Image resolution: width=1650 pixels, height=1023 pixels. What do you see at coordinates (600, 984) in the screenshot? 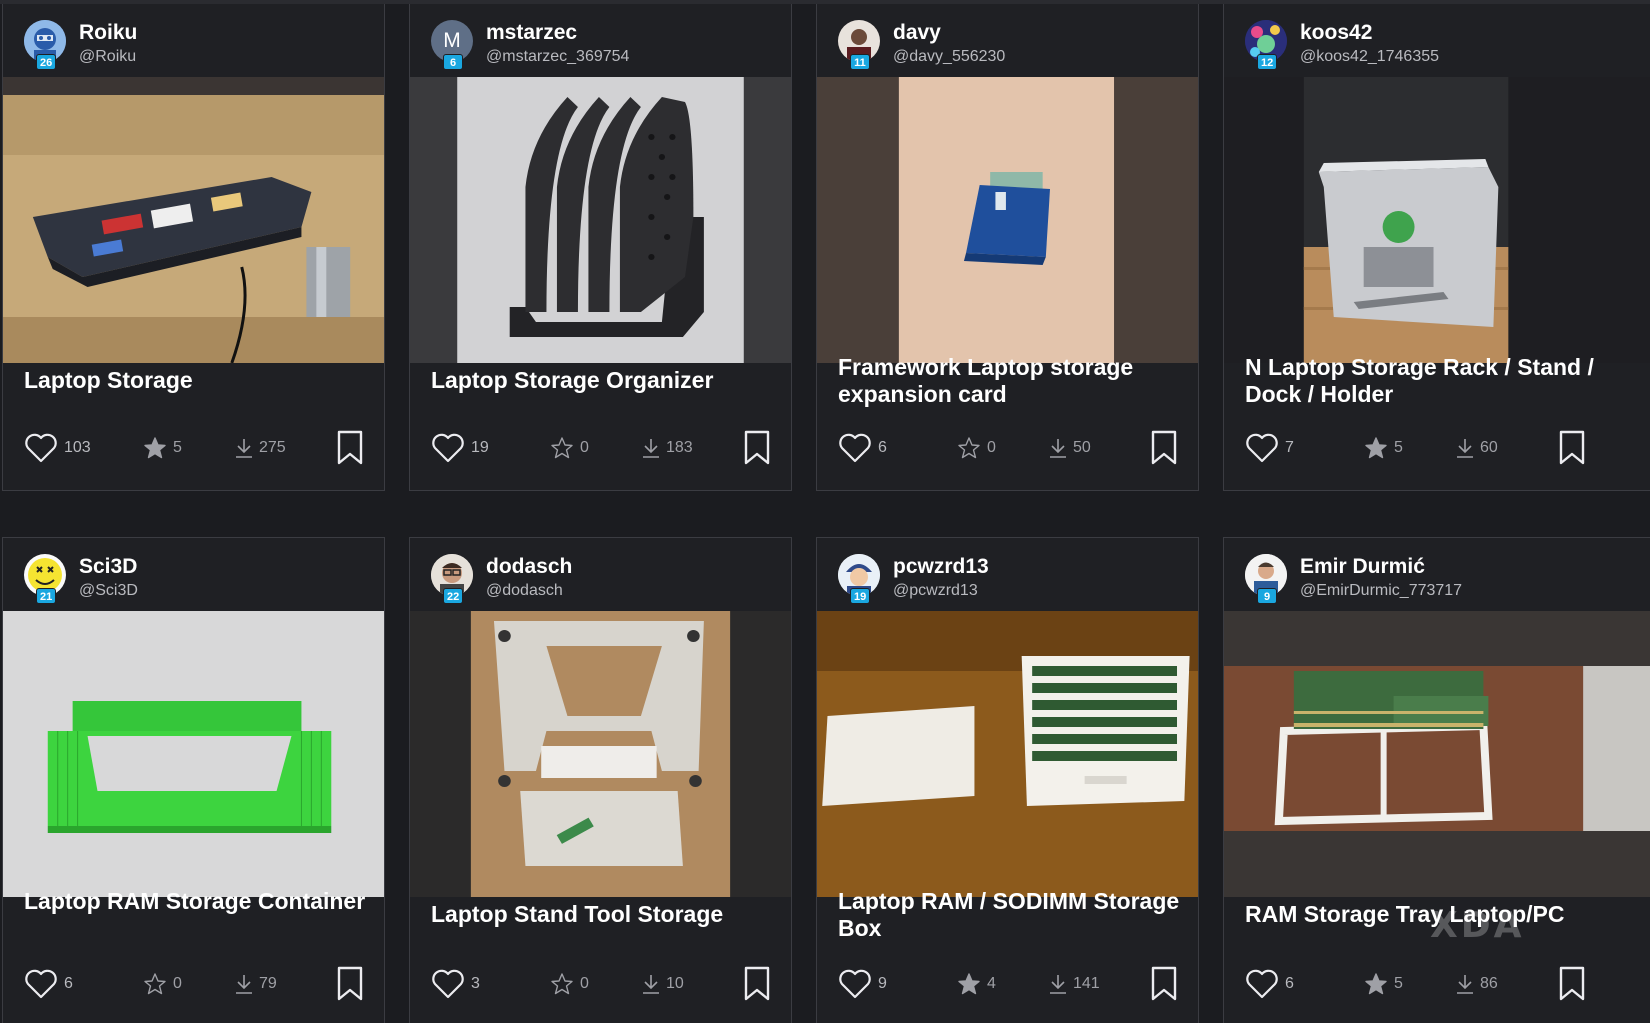
I see `card-stats: 3 0 10` at bounding box center [600, 984].